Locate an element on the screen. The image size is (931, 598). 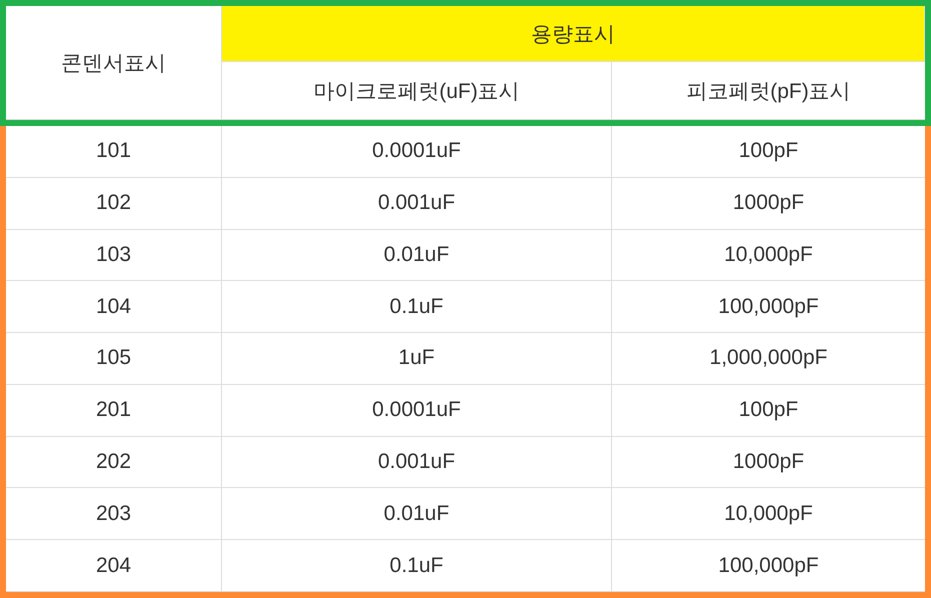
group-header: 용량표시 is located at coordinates (573, 34).